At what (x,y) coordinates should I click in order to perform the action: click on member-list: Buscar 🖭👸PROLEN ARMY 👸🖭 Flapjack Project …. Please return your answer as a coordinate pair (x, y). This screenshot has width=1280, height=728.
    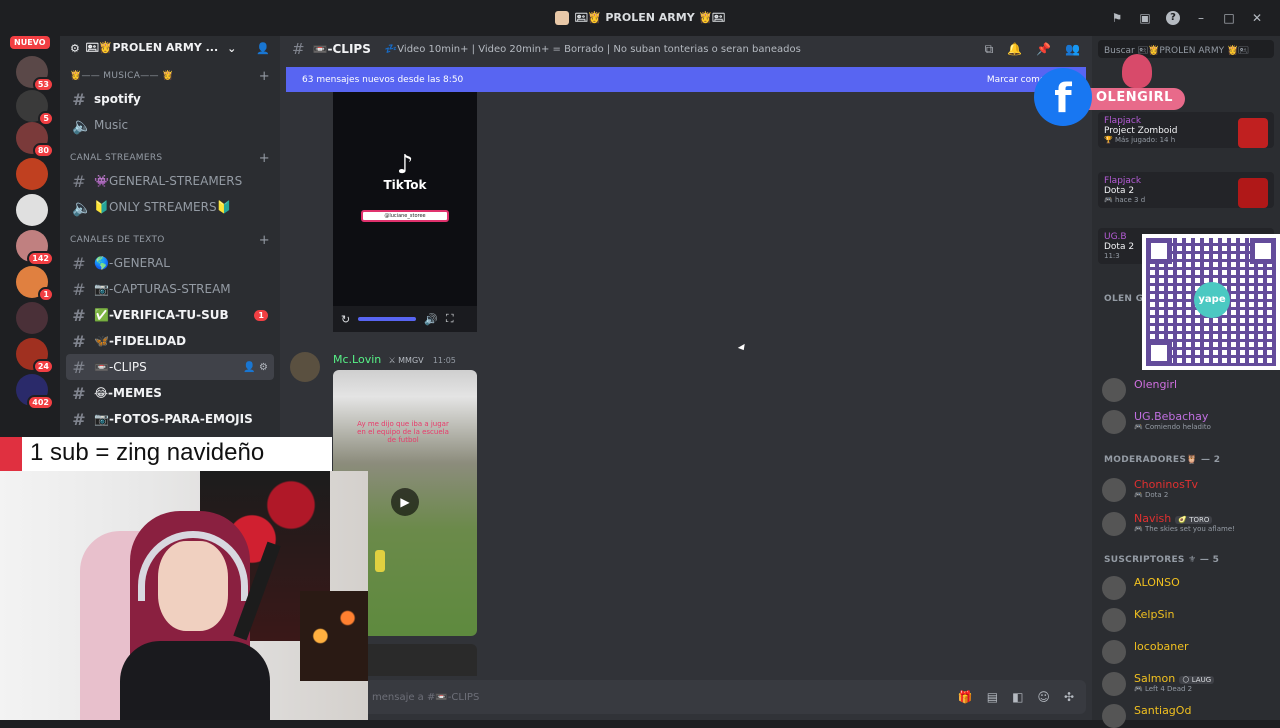
    Looking at the image, I should click on (1186, 382).